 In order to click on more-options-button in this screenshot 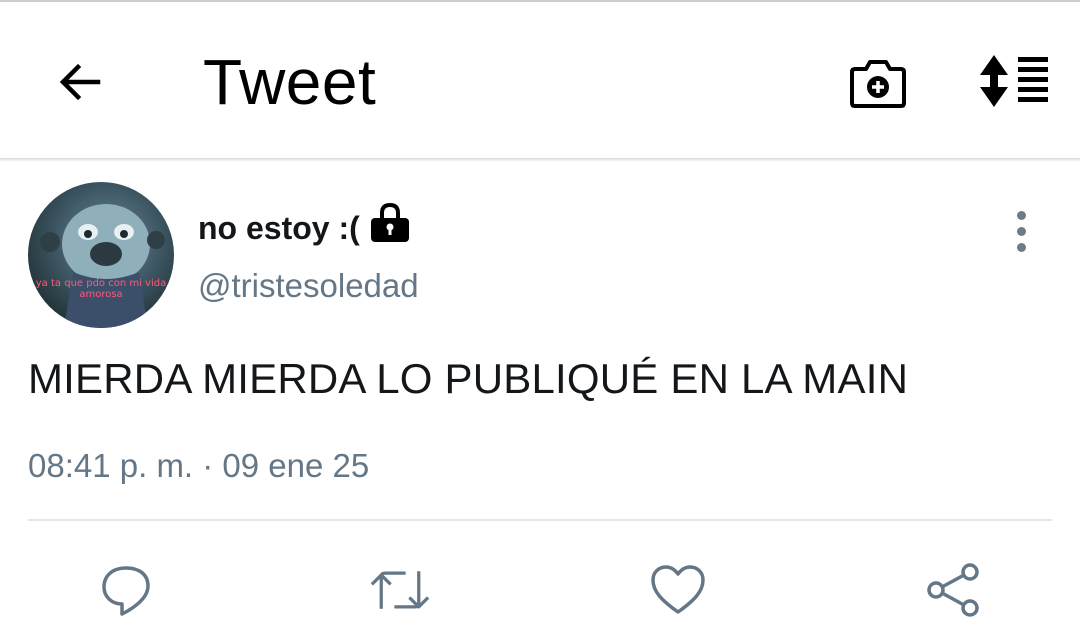, I will do `click(1021, 231)`.